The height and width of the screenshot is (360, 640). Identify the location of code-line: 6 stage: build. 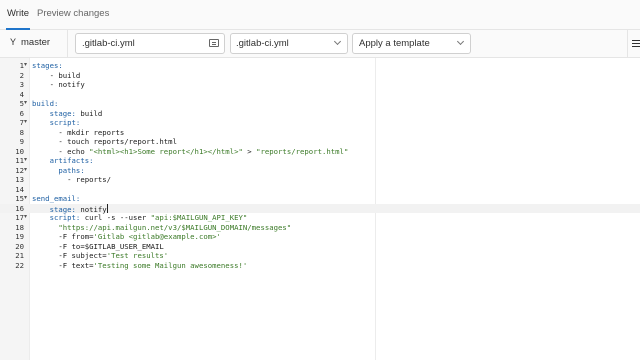
(320, 114).